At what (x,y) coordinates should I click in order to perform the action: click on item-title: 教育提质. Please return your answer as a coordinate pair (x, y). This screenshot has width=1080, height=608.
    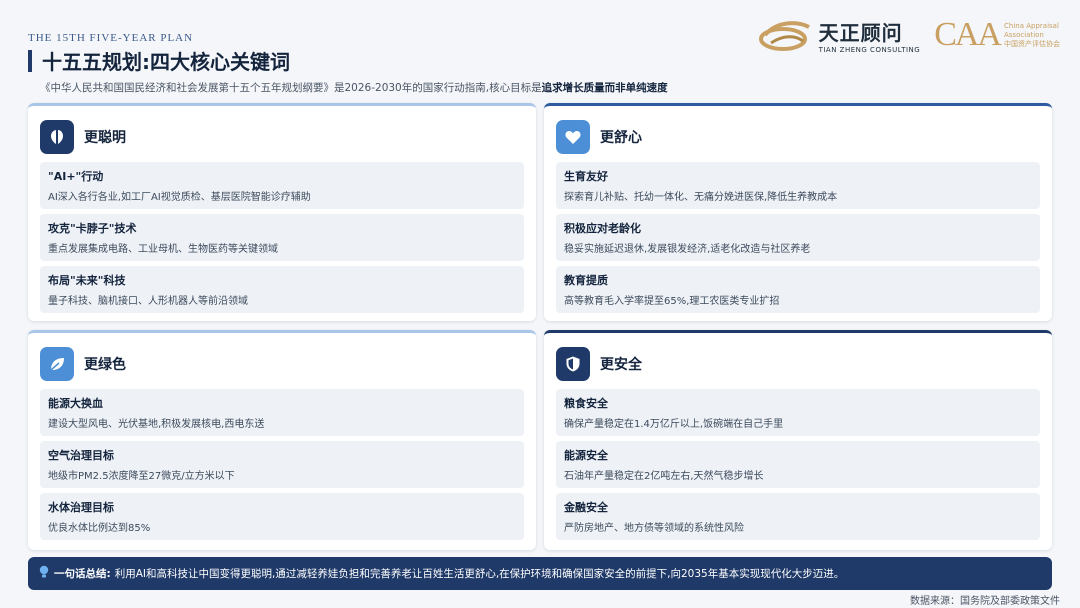
    Looking at the image, I should click on (586, 280).